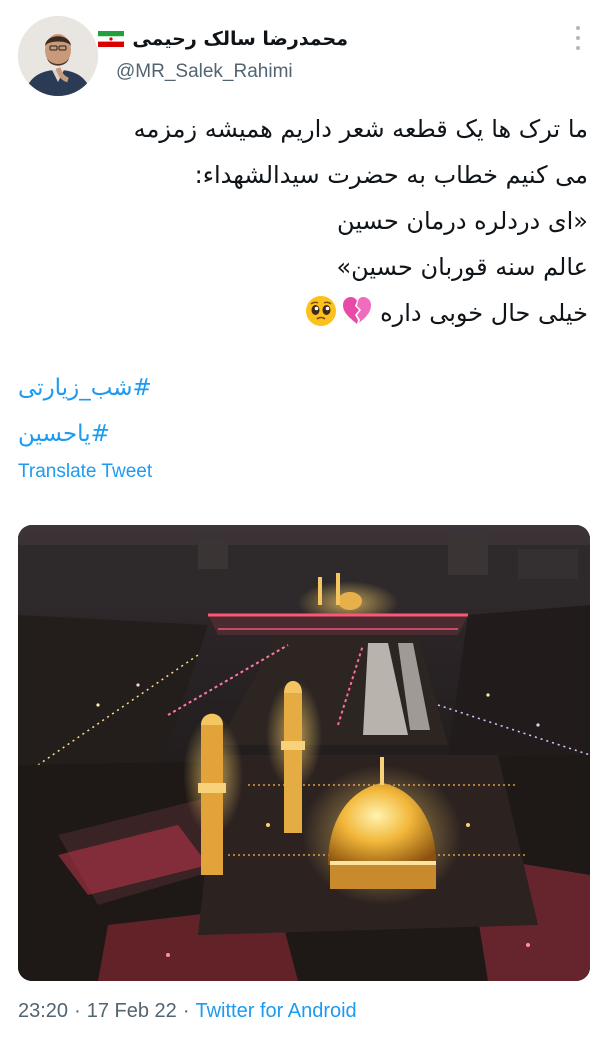 The width and height of the screenshot is (606, 1042). I want to click on tweet-date: 17 Feb 22, so click(132, 1011).